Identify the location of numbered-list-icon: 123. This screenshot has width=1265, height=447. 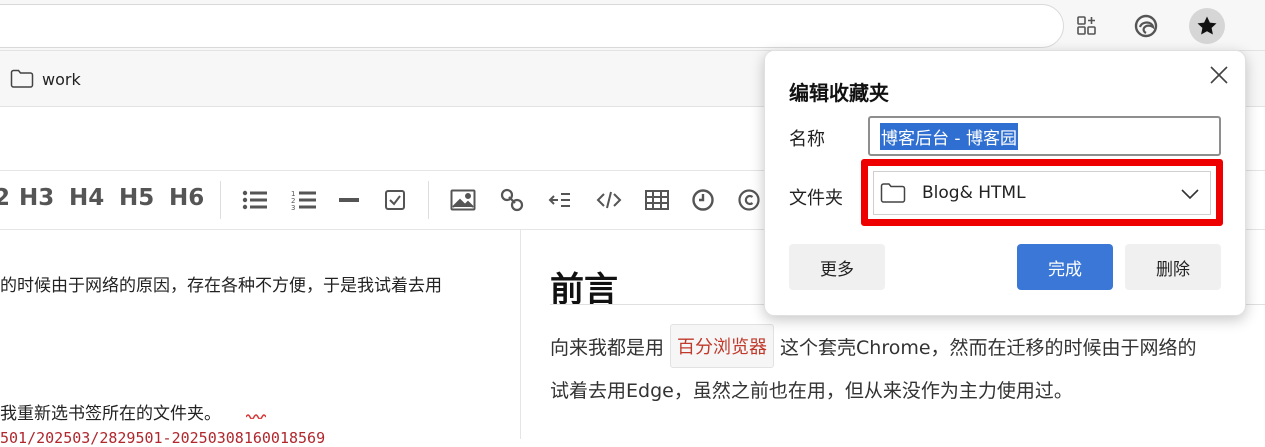
(304, 200).